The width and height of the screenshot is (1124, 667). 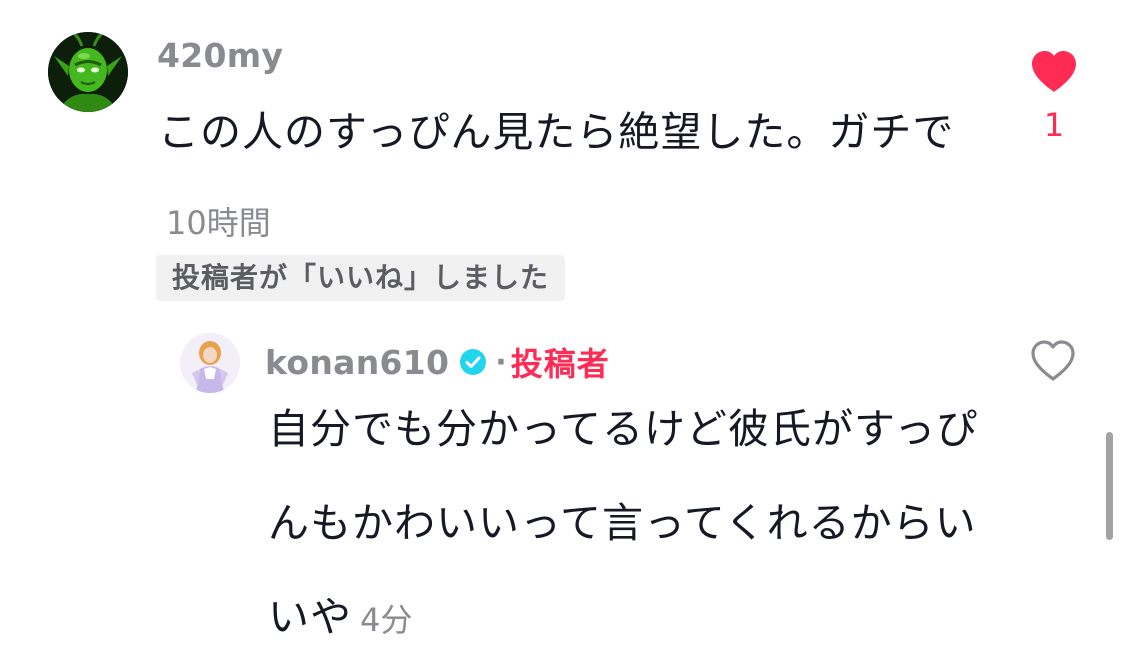 I want to click on reply-like-button, so click(x=1053, y=361).